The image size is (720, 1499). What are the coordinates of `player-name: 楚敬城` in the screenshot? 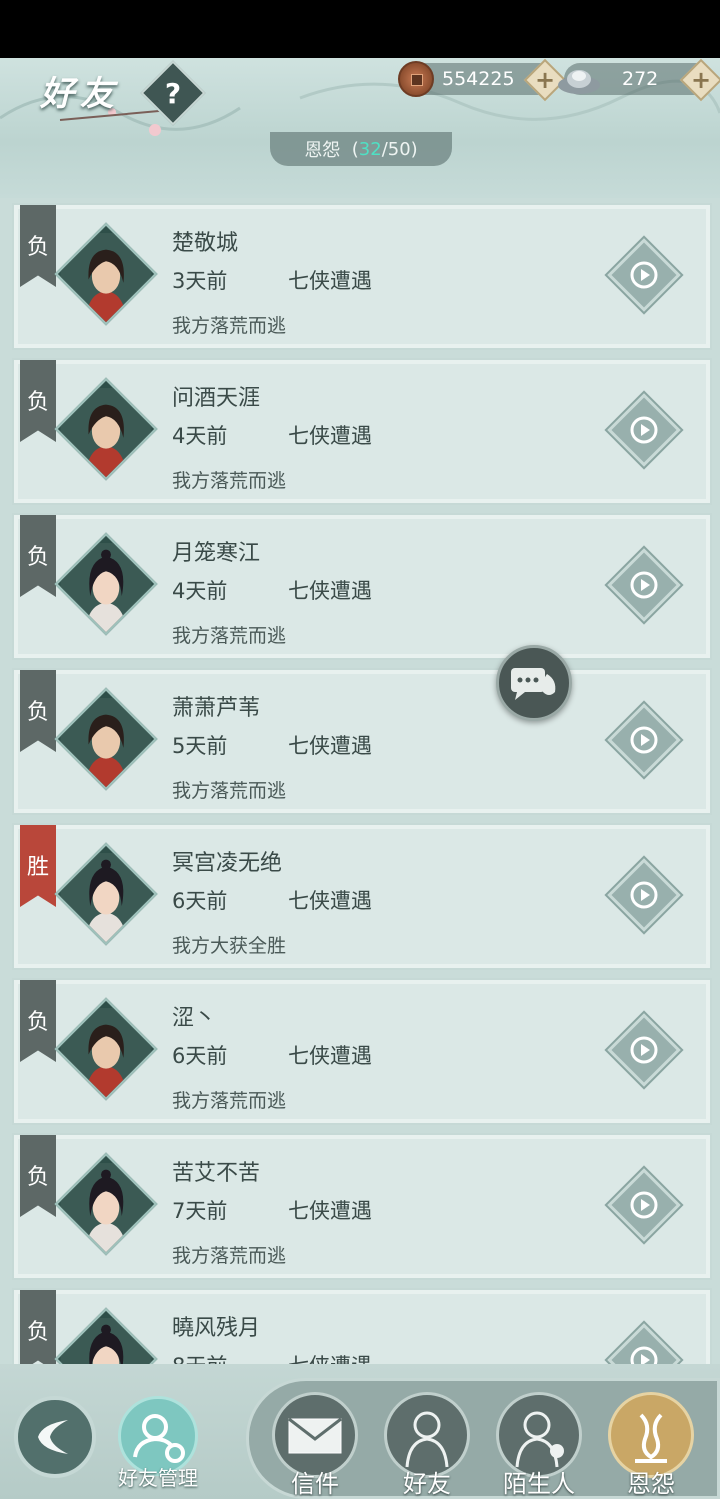 It's located at (205, 243).